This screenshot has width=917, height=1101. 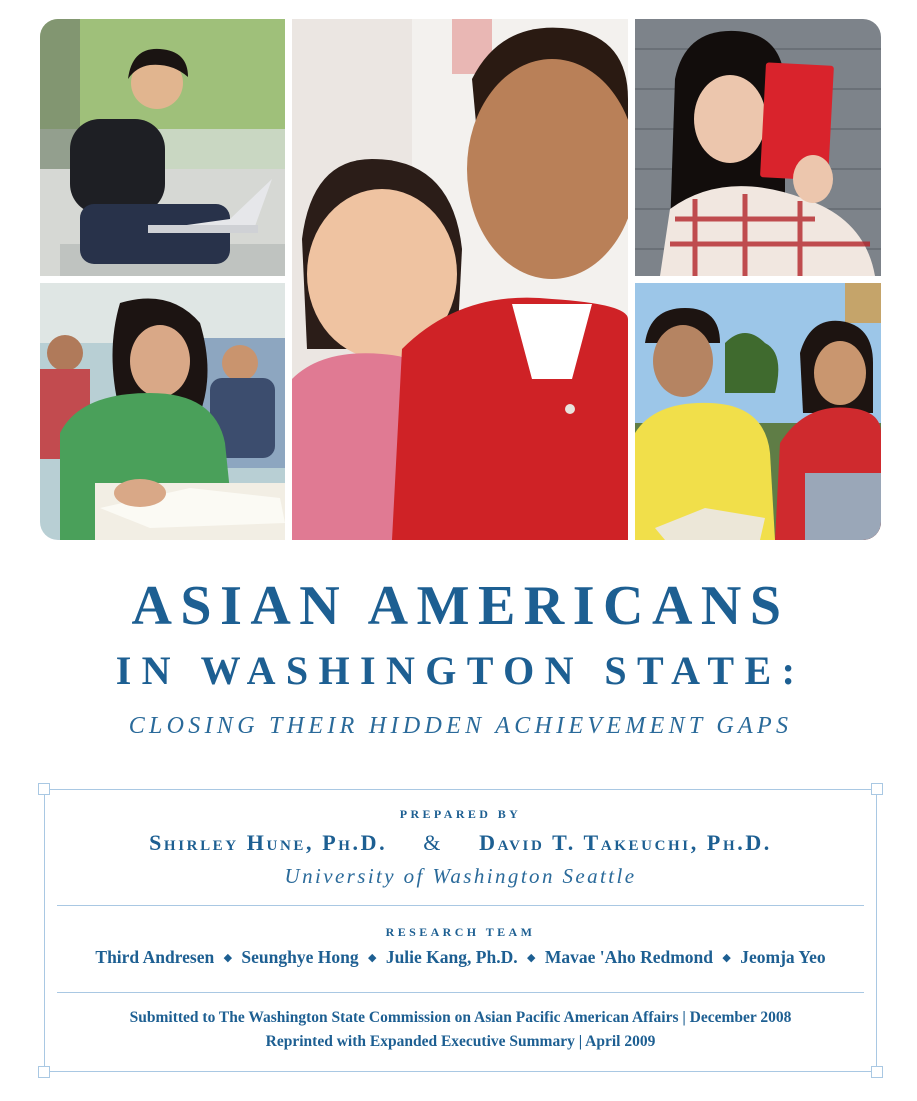 I want to click on subtitle: CLOSING THEIR HIDDEN ACHIEVEMENT GAPS, so click(x=460, y=726).